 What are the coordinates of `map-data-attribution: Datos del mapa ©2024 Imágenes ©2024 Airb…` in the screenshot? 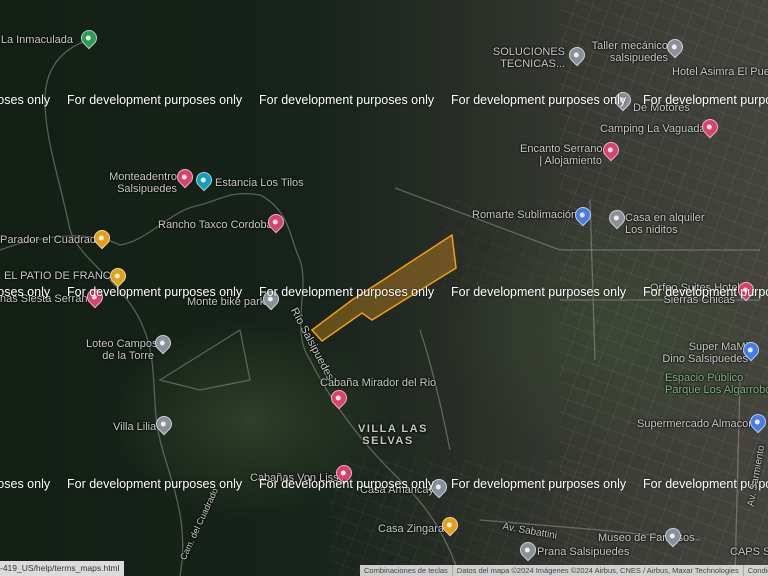 It's located at (598, 570).